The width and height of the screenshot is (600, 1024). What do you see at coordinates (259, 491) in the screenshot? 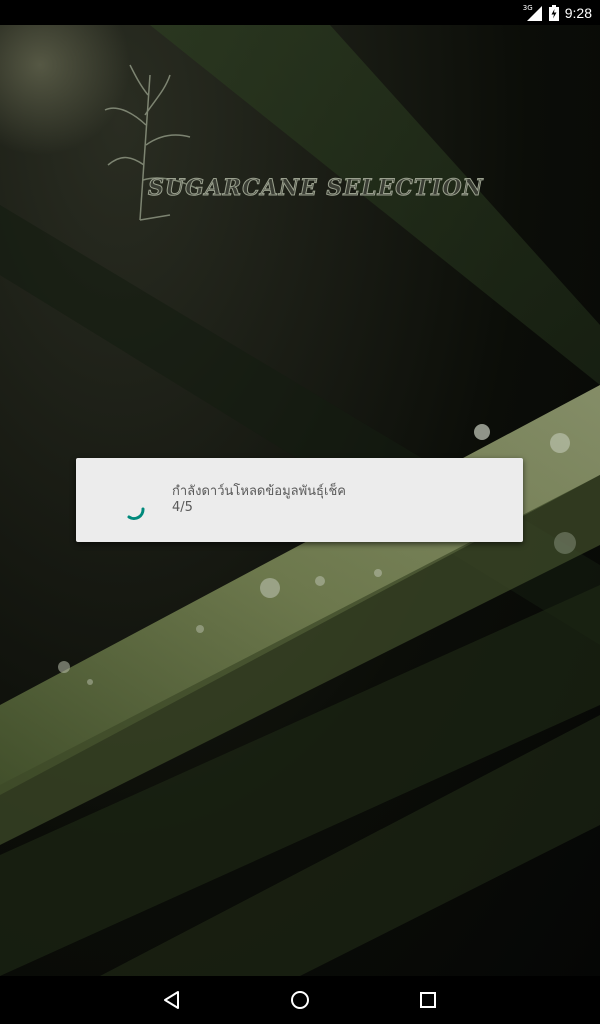
I see `dialog-message: กำลังดาว์นโหลดข้อมูลพันธุ์เช็ค` at bounding box center [259, 491].